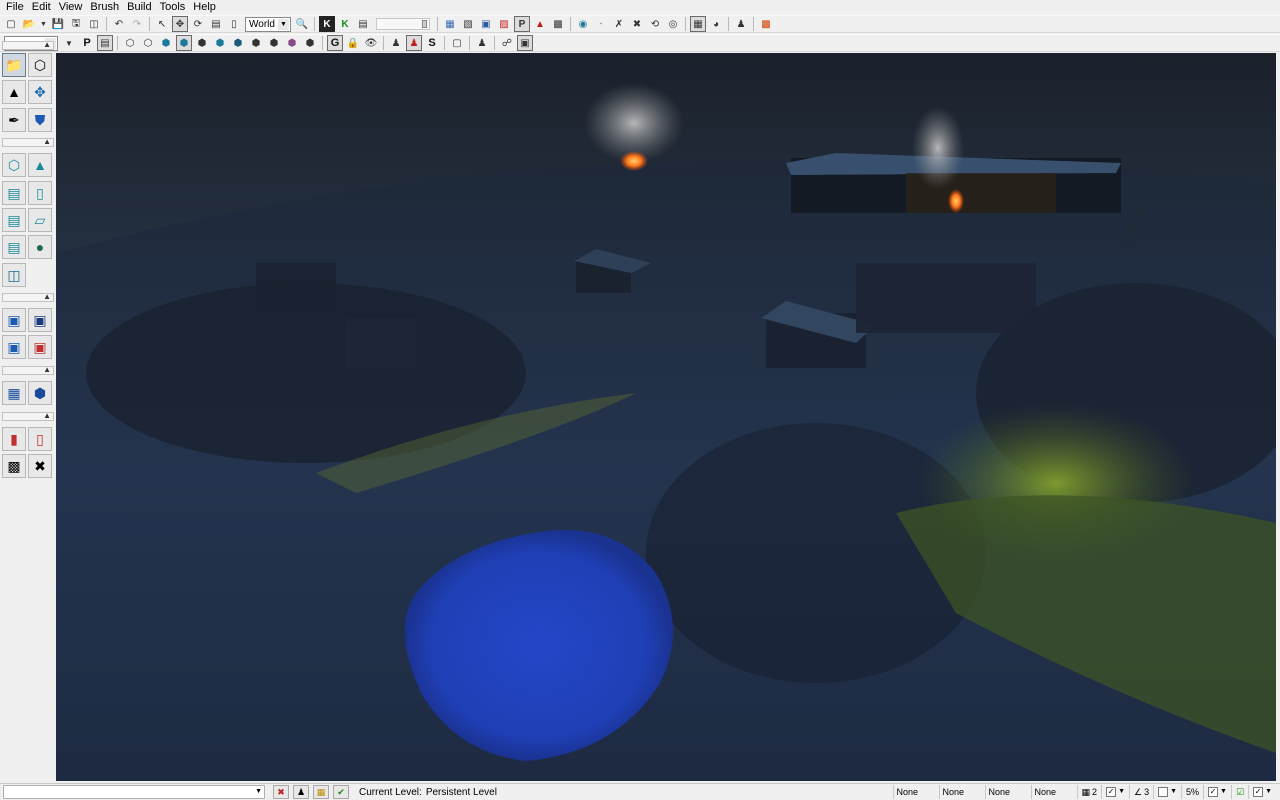 The image size is (1280, 800). I want to click on show-flags-icon: ▤, so click(105, 43).